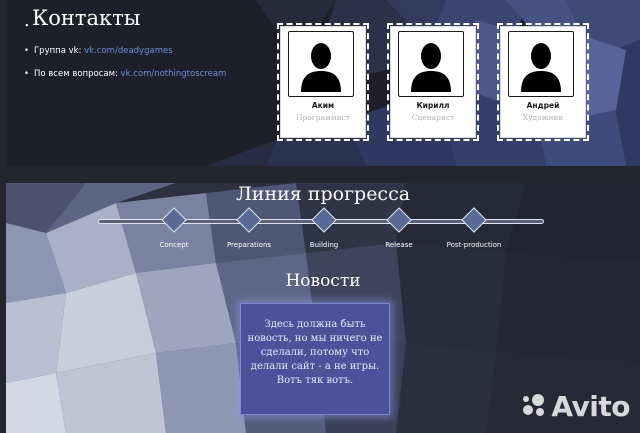 This screenshot has width=640, height=433. I want to click on milestone-label: Post-production, so click(474, 245).